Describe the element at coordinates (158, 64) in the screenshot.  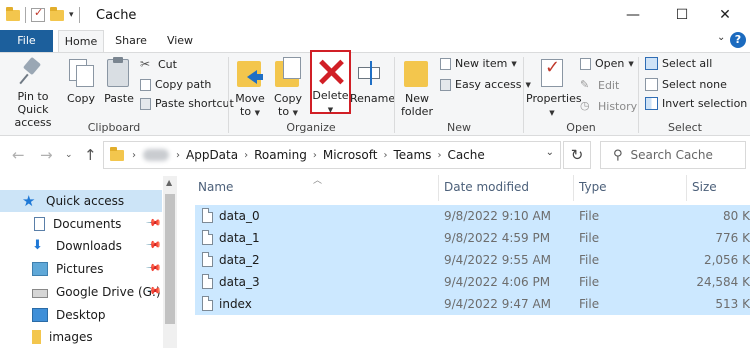
I see `cut-button: ✂ Cut` at that location.